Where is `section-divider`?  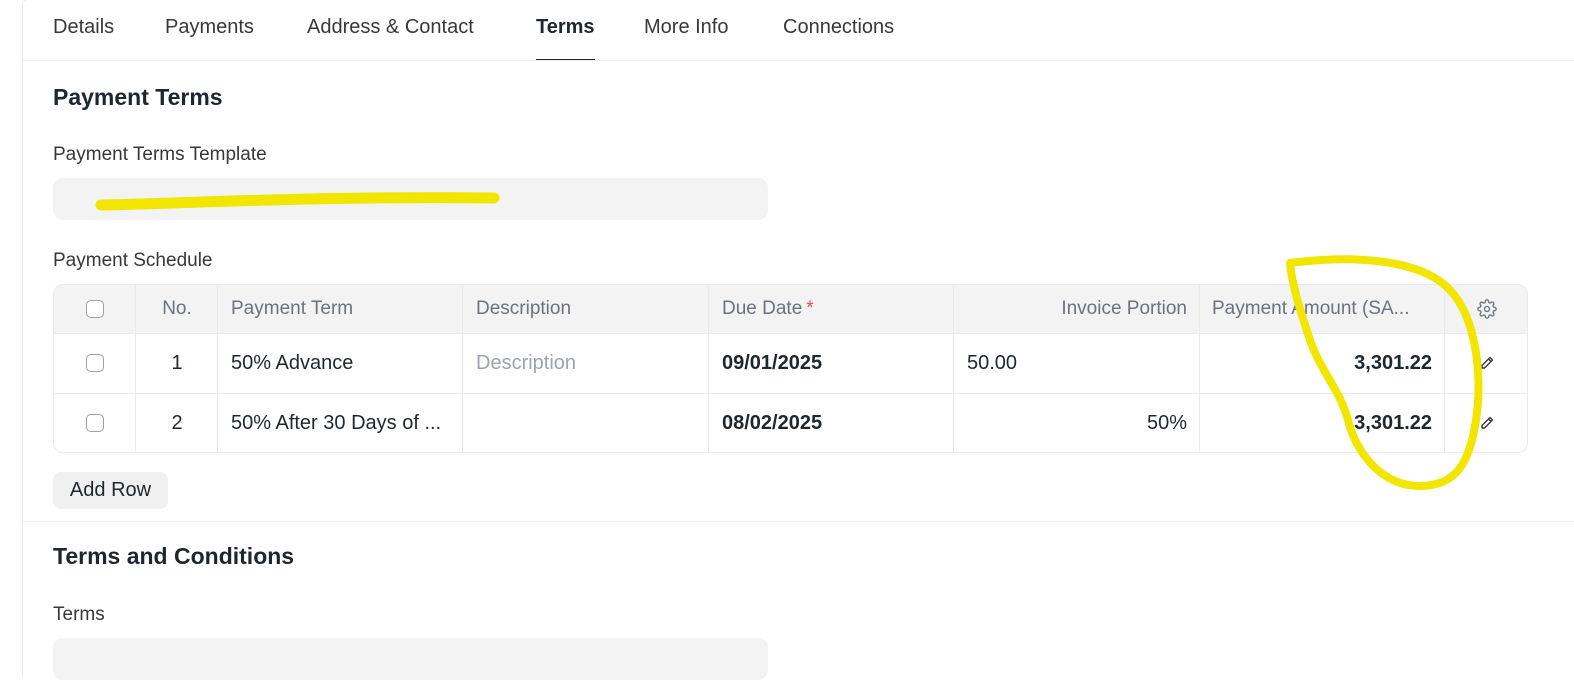
section-divider is located at coordinates (798, 521).